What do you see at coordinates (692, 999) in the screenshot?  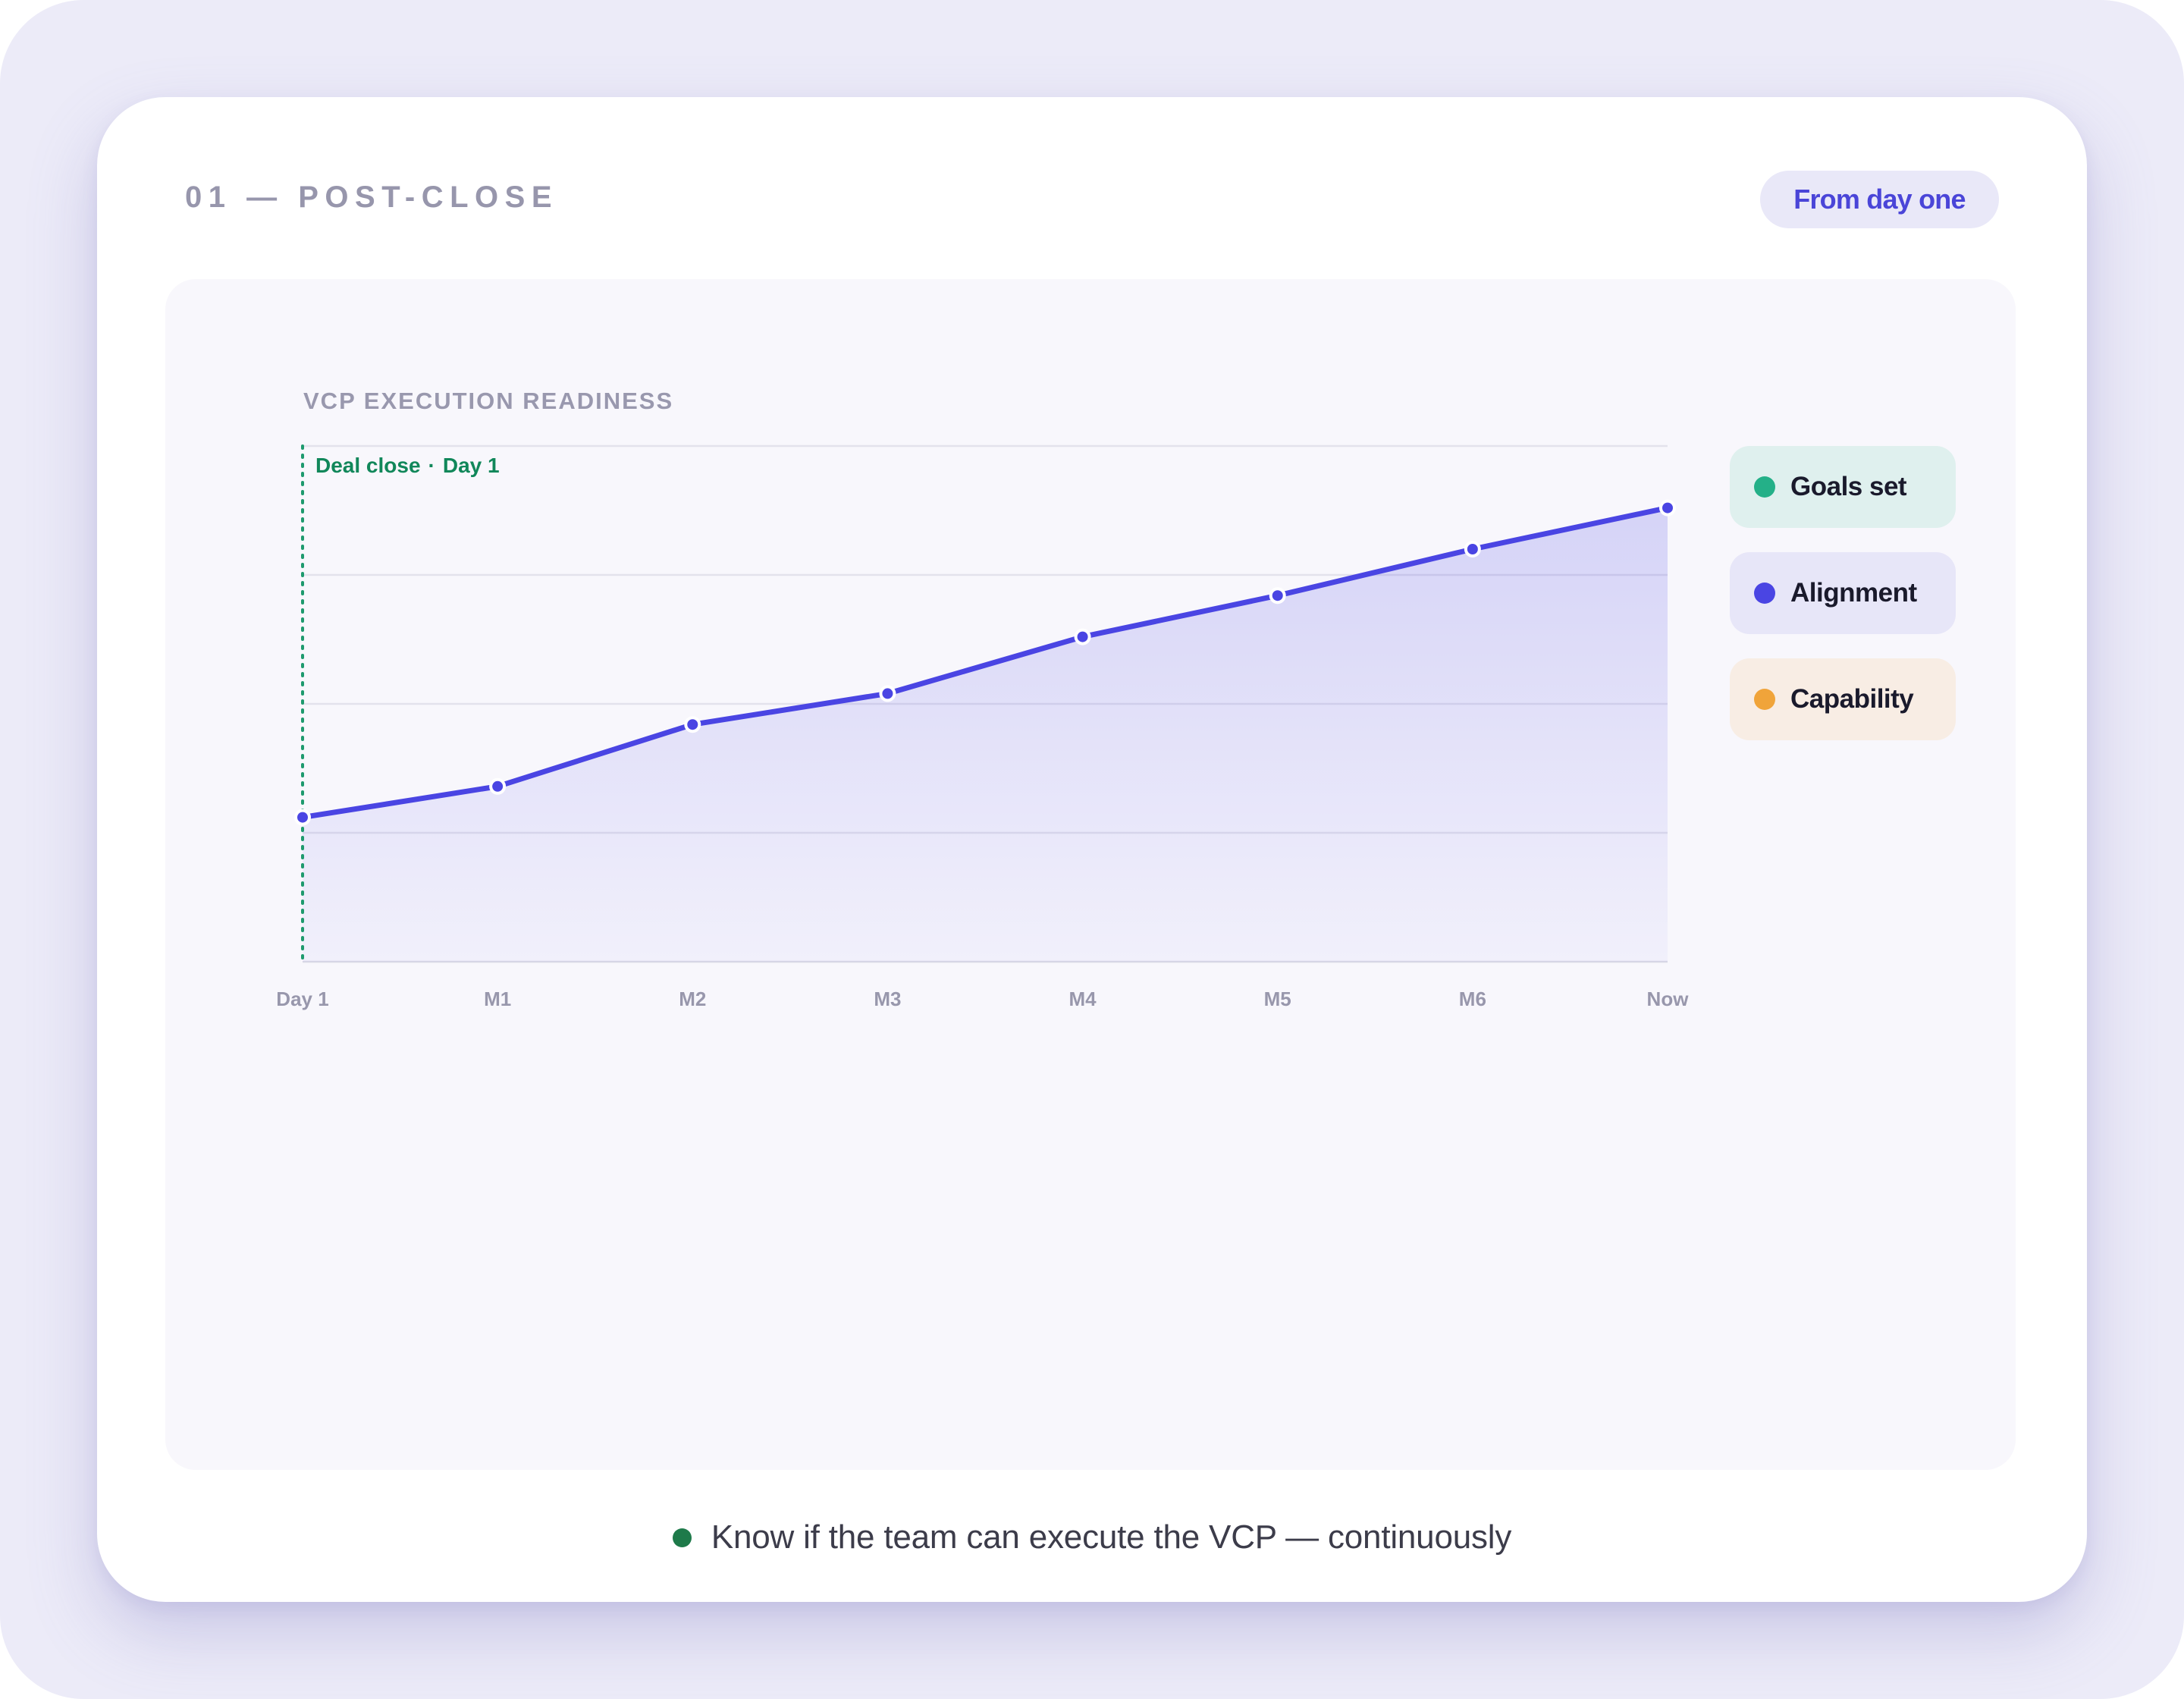 I see `x-tick-label: M2` at bounding box center [692, 999].